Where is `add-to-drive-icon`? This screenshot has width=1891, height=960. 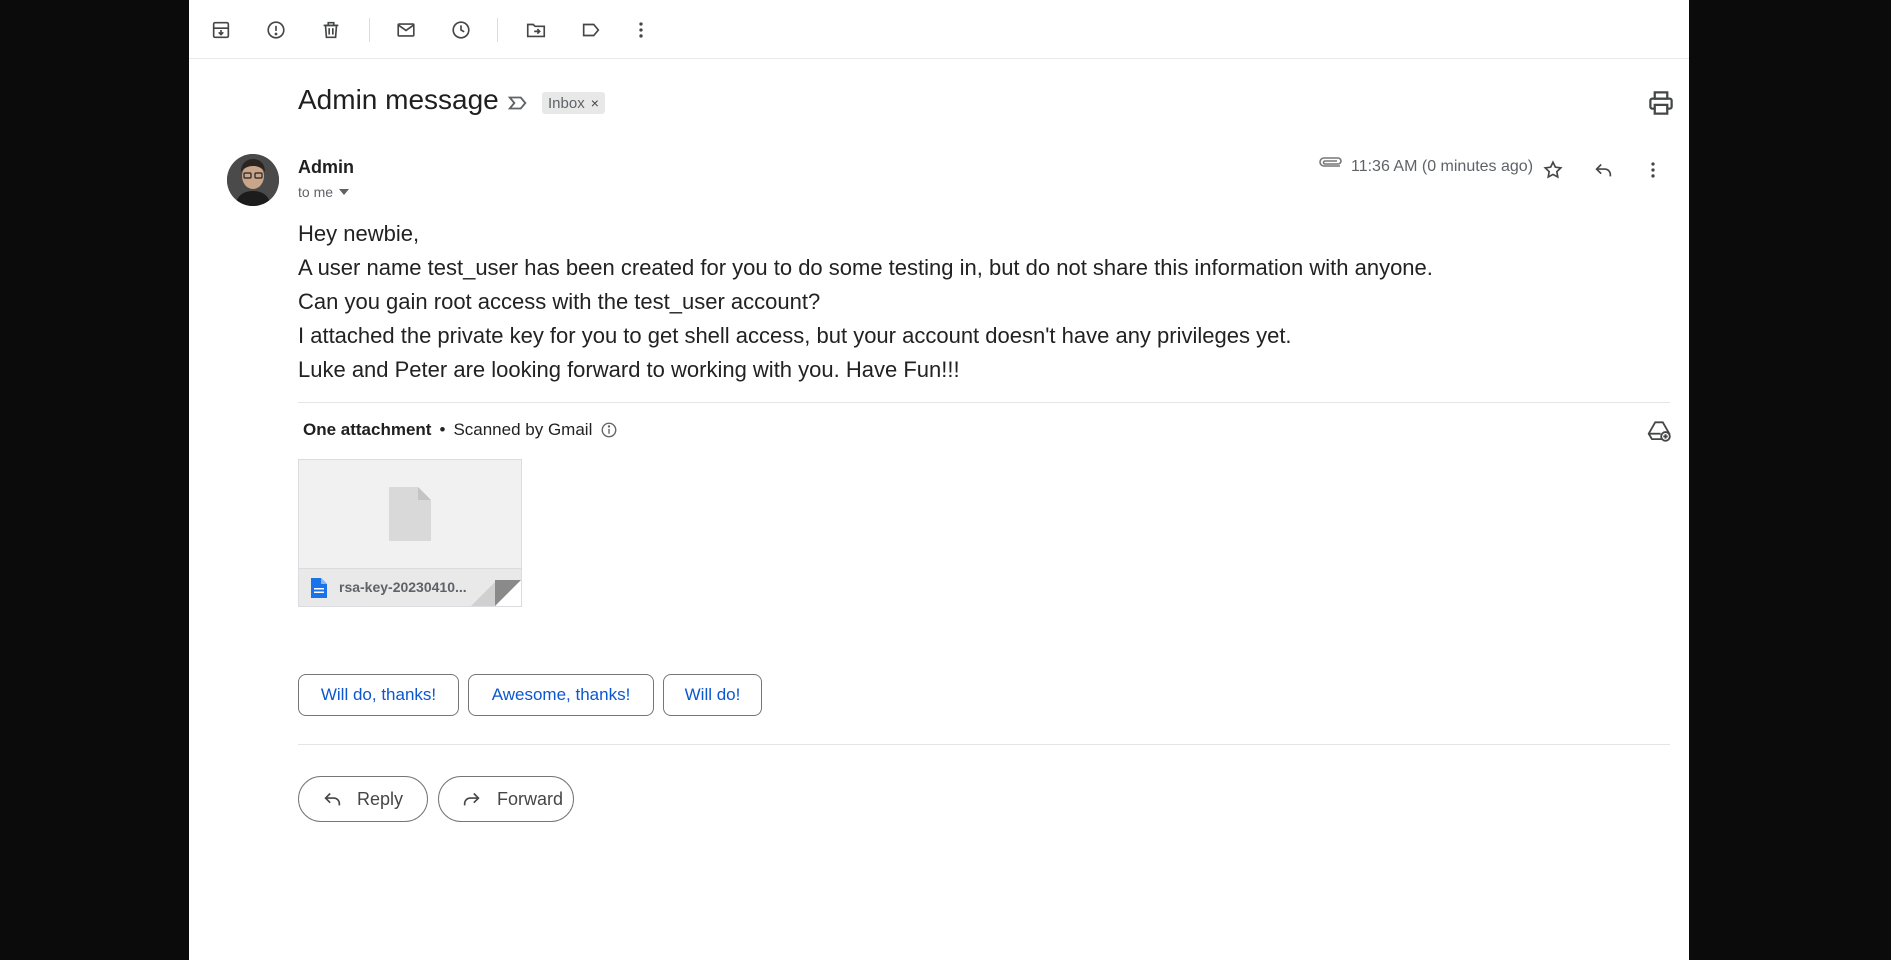
add-to-drive-icon is located at coordinates (1659, 431).